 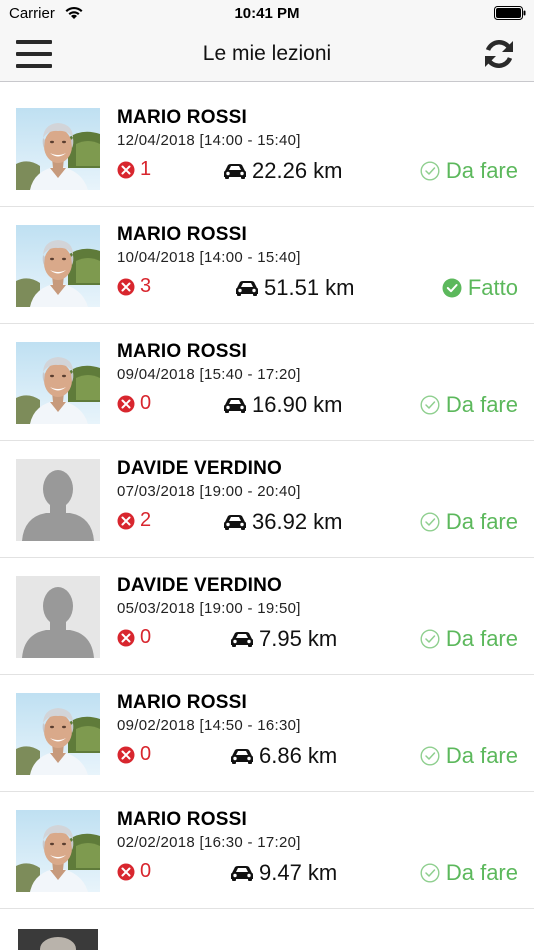 What do you see at coordinates (209, 374) in the screenshot?
I see `lesson-date: 09/04/2018 [15:40 - 17:20]` at bounding box center [209, 374].